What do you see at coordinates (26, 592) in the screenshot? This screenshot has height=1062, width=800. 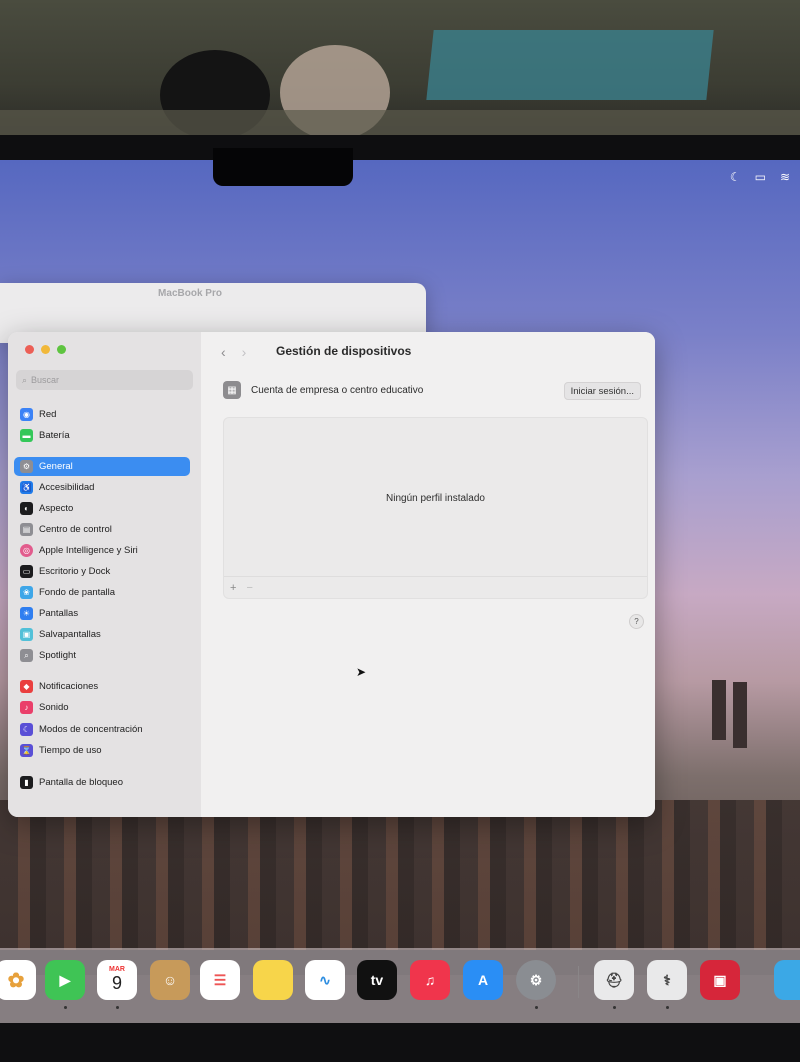 I see `wallpaper-icon: ❀` at bounding box center [26, 592].